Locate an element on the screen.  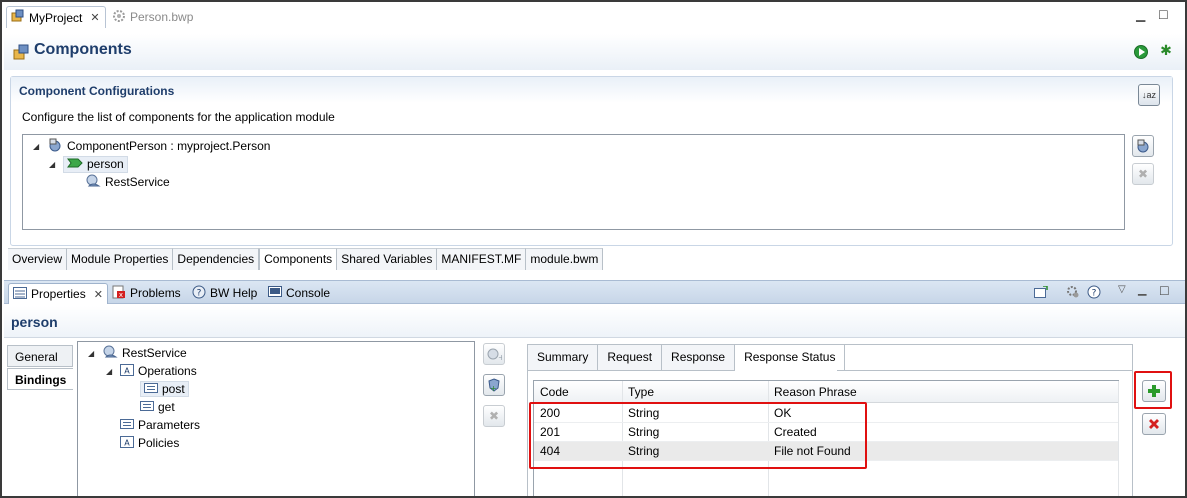
components-icon is located at coordinates (21, 53).